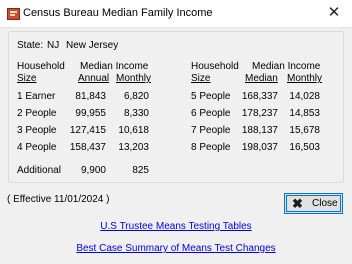 This screenshot has width=352, height=264. What do you see at coordinates (87, 147) in the screenshot?
I see `left-row-annual: 158,437` at bounding box center [87, 147].